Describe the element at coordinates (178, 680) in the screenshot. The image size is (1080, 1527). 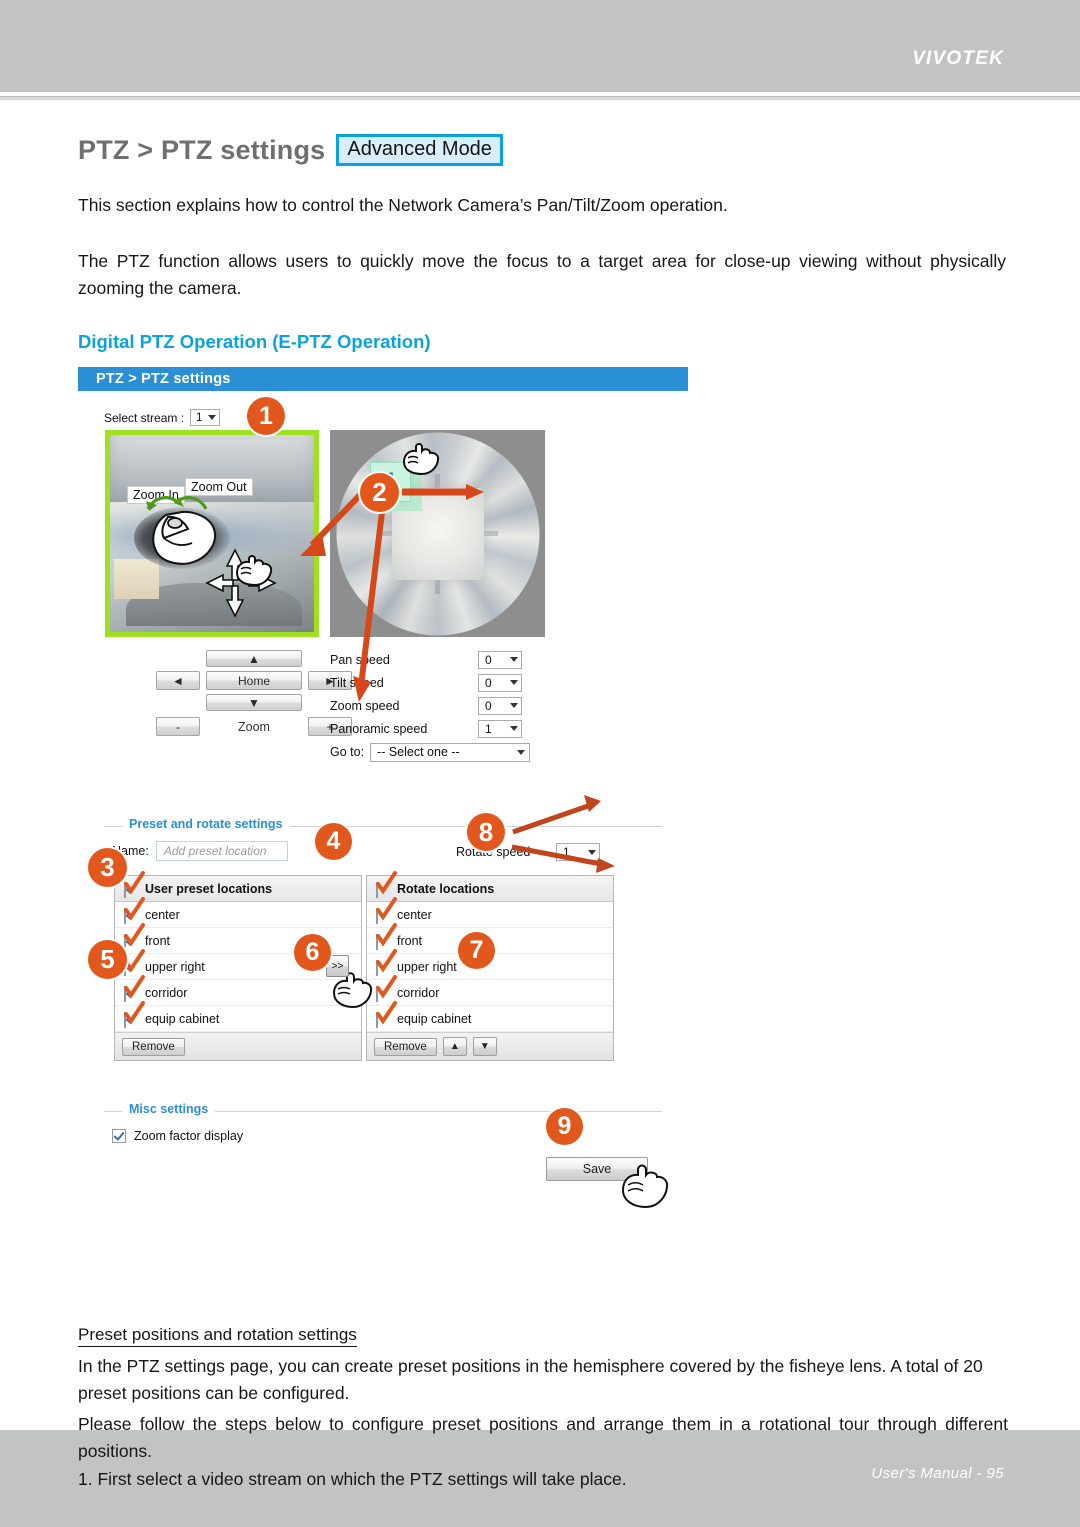
I see `pan-left-button: ◄` at that location.